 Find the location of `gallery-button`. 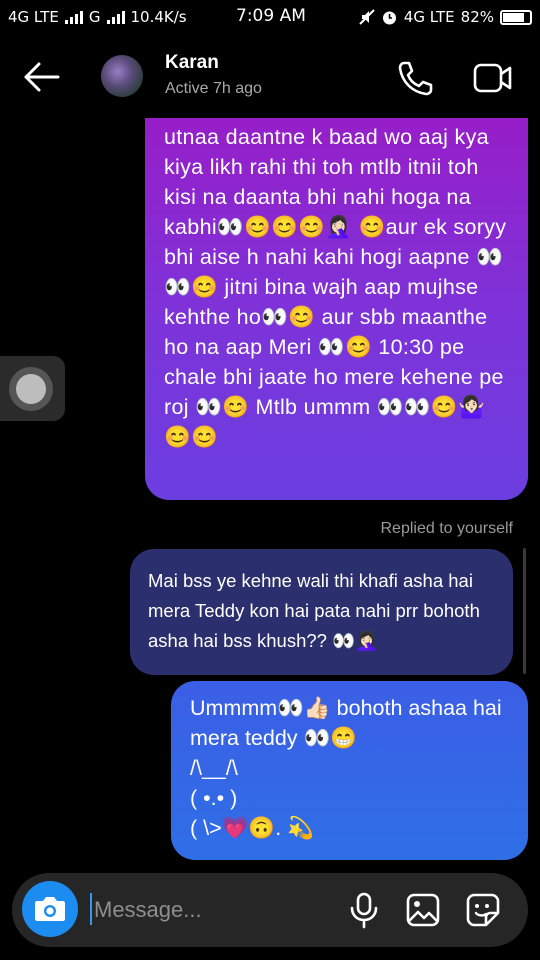

gallery-button is located at coordinates (423, 910).